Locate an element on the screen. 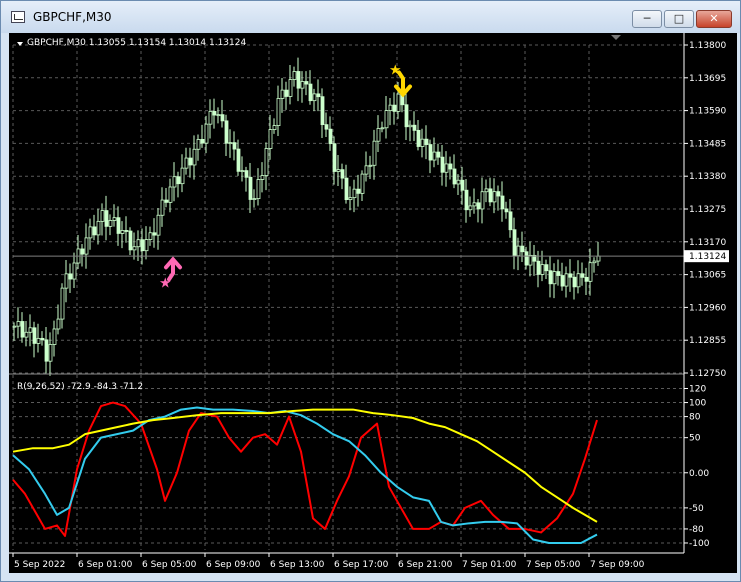 The image size is (741, 582). price-tick-label: 1.13380 is located at coordinates (707, 177).